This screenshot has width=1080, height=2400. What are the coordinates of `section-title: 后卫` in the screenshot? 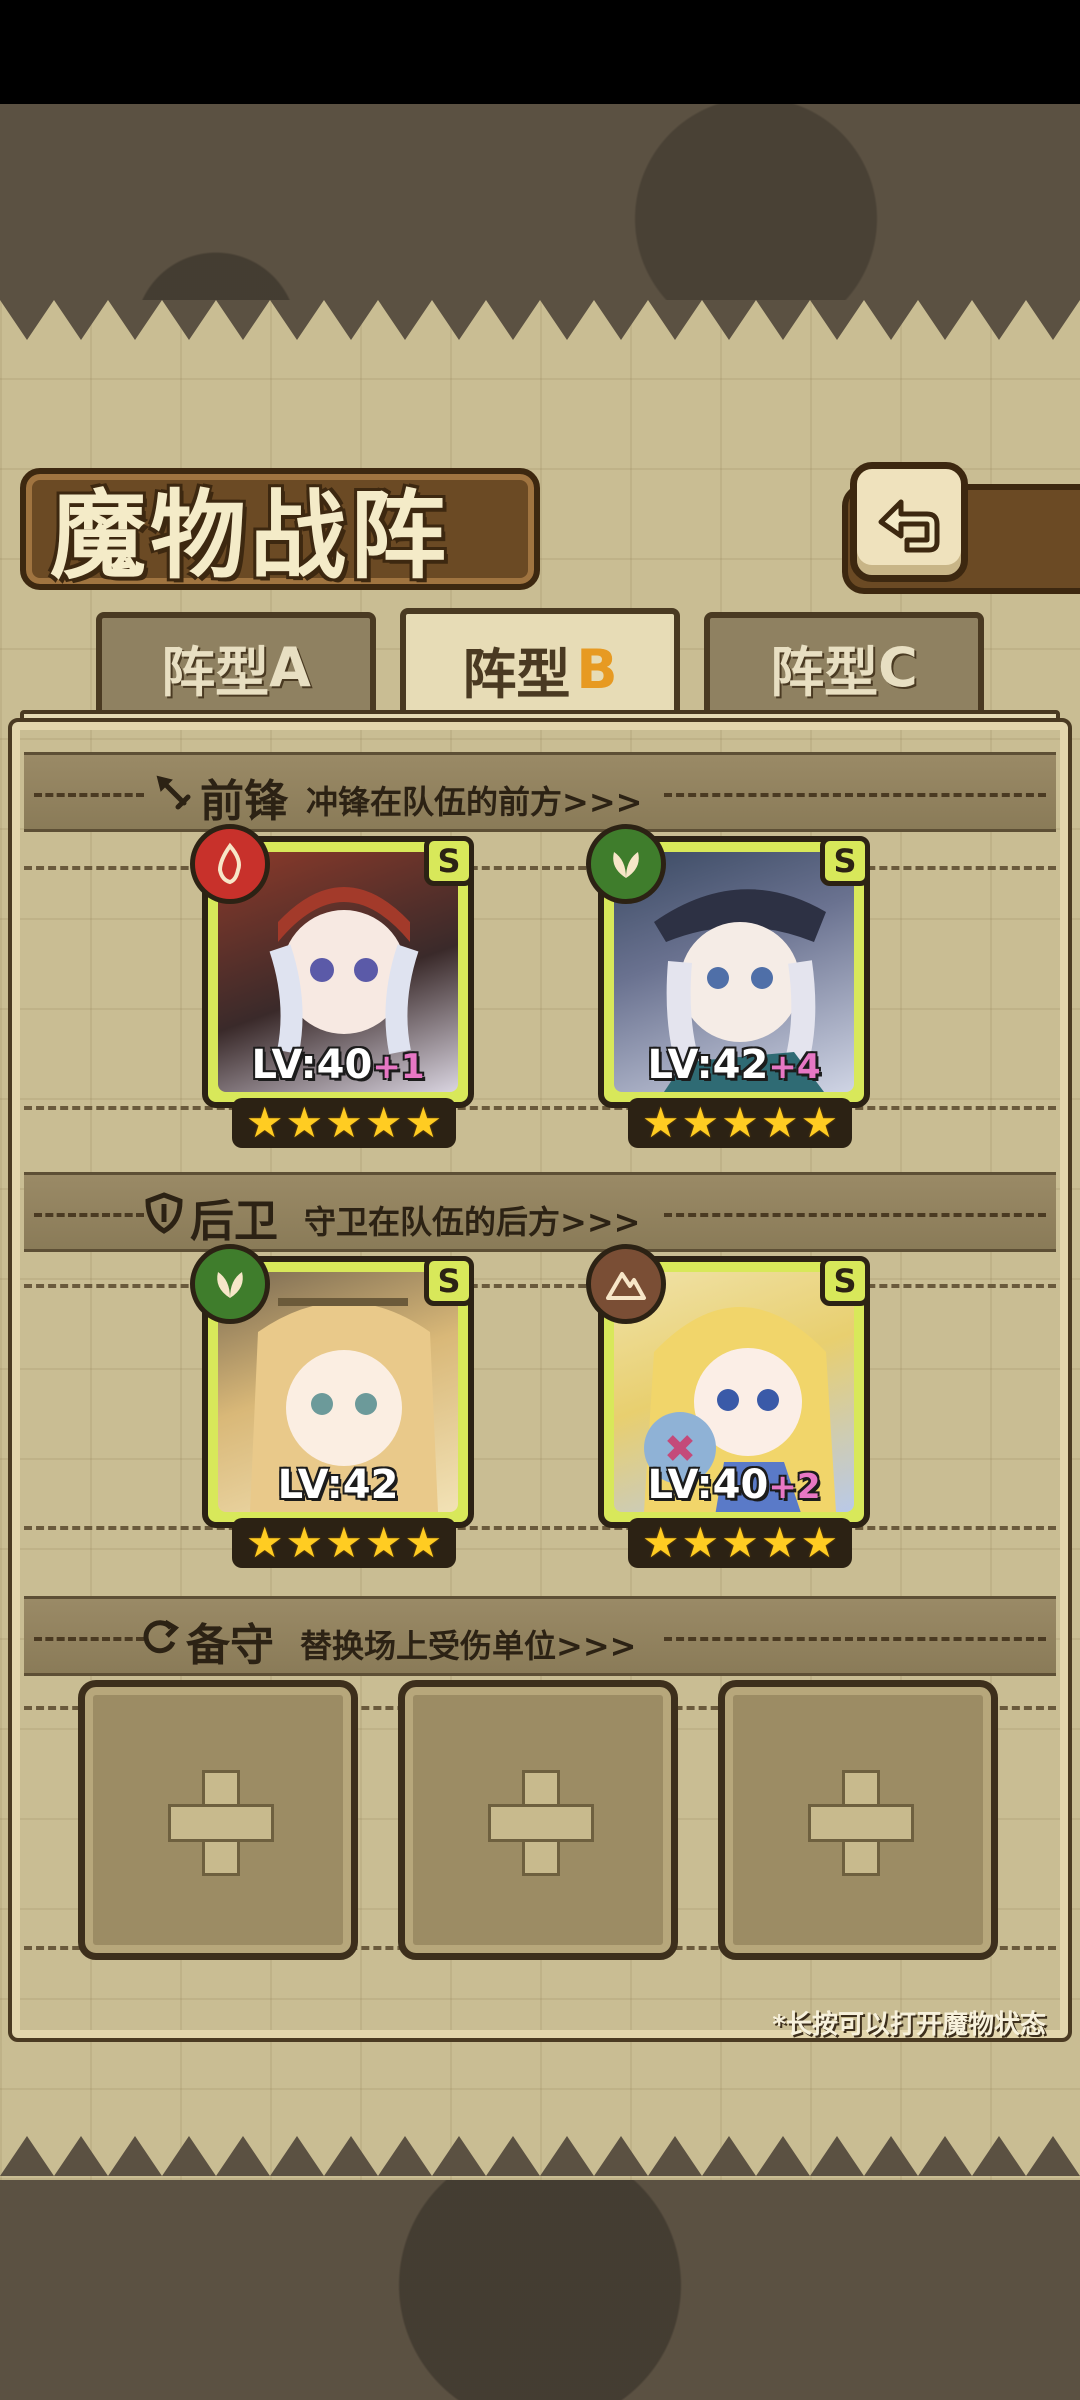 It's located at (234, 1221).